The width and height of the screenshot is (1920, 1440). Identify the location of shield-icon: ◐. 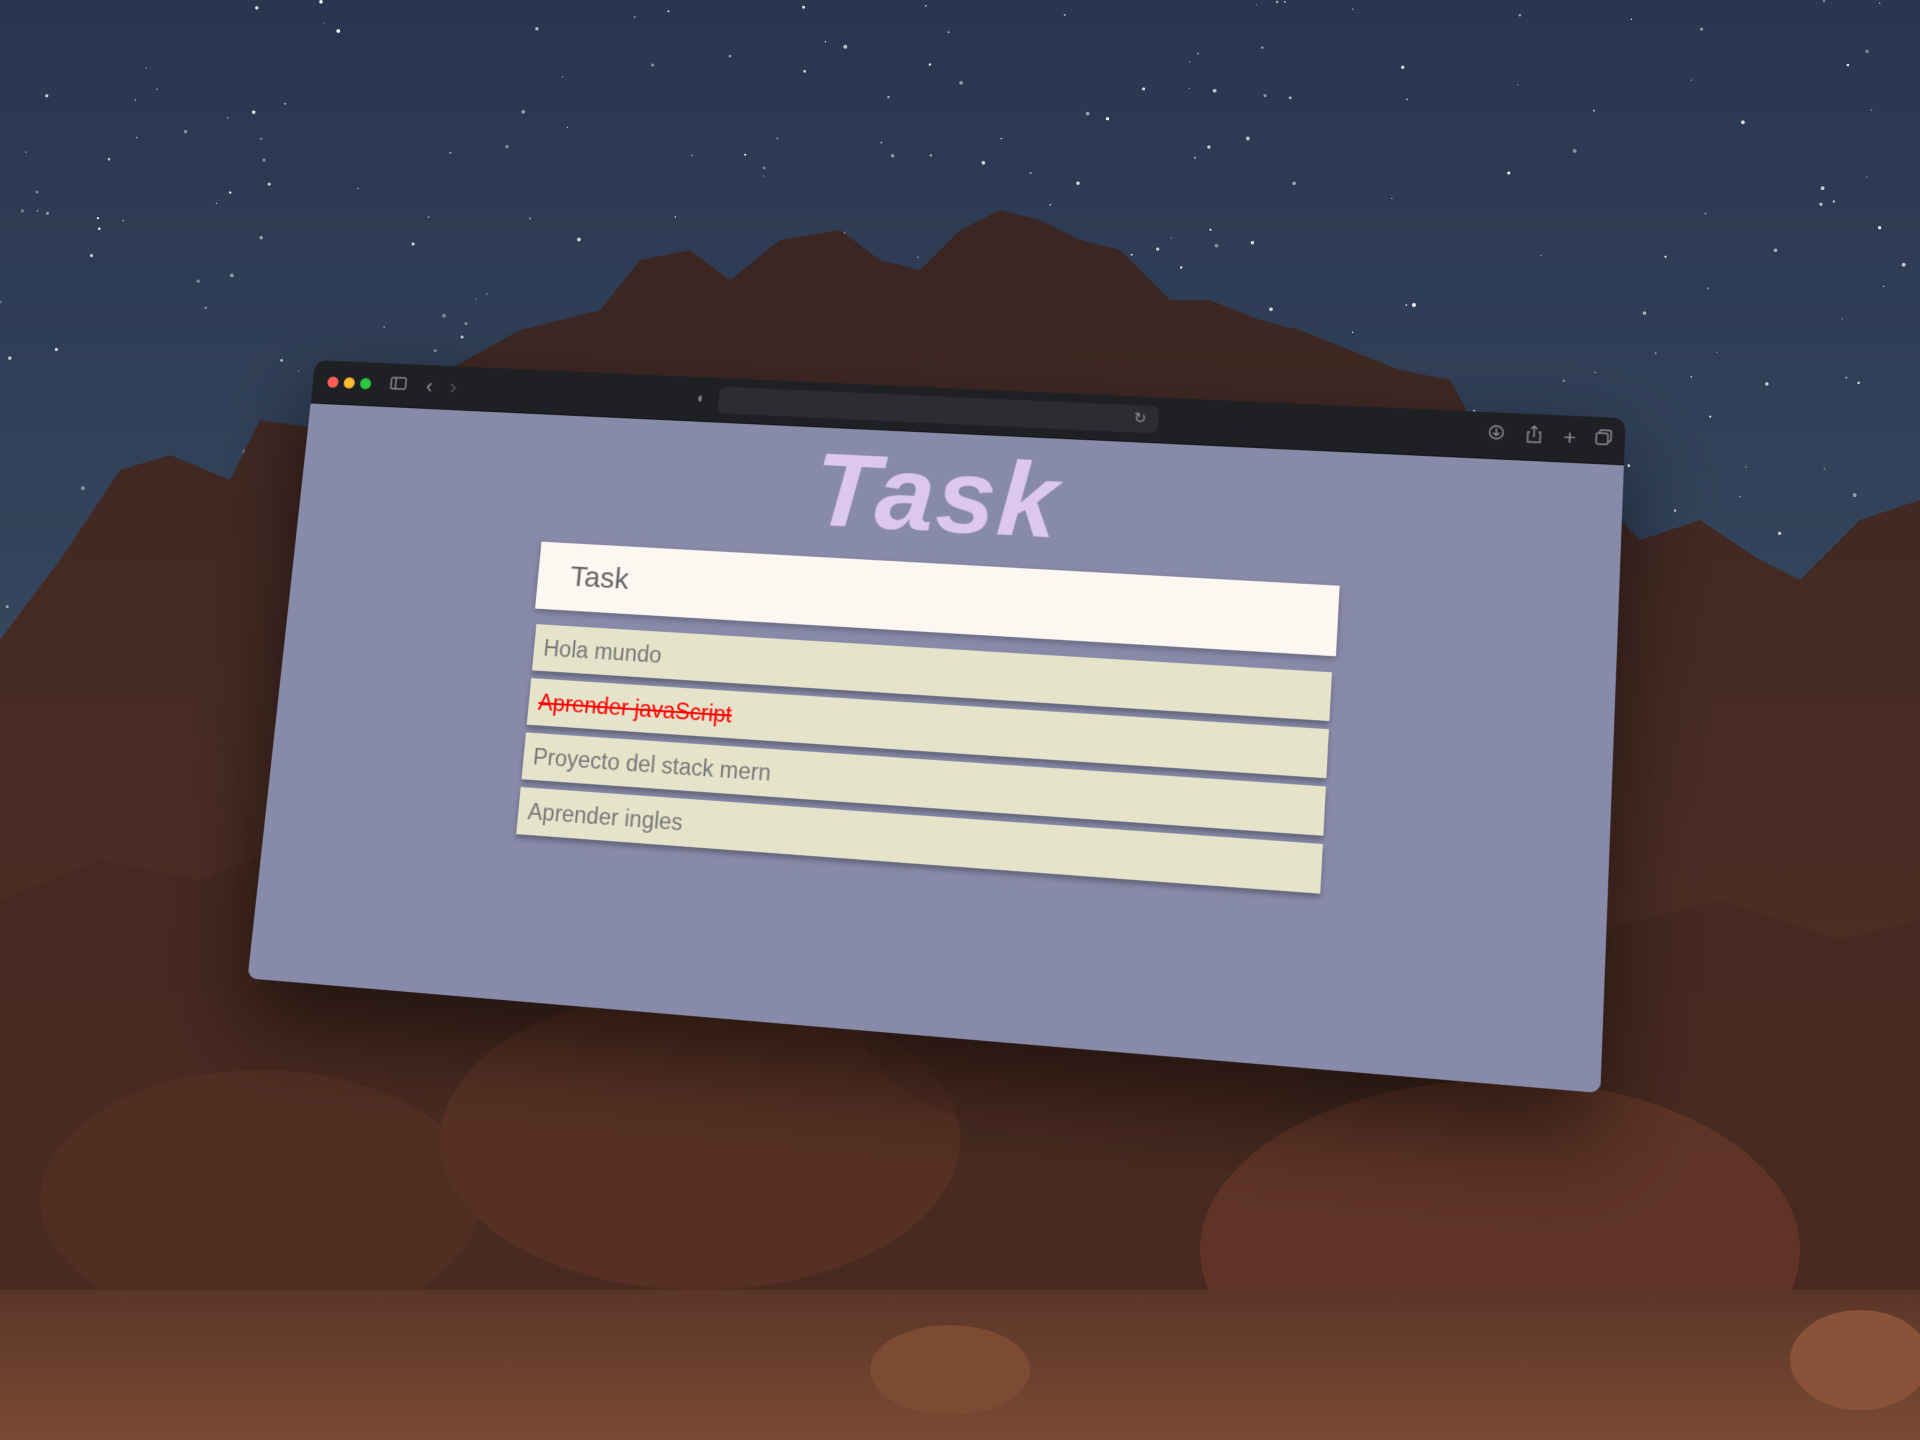
(701, 399).